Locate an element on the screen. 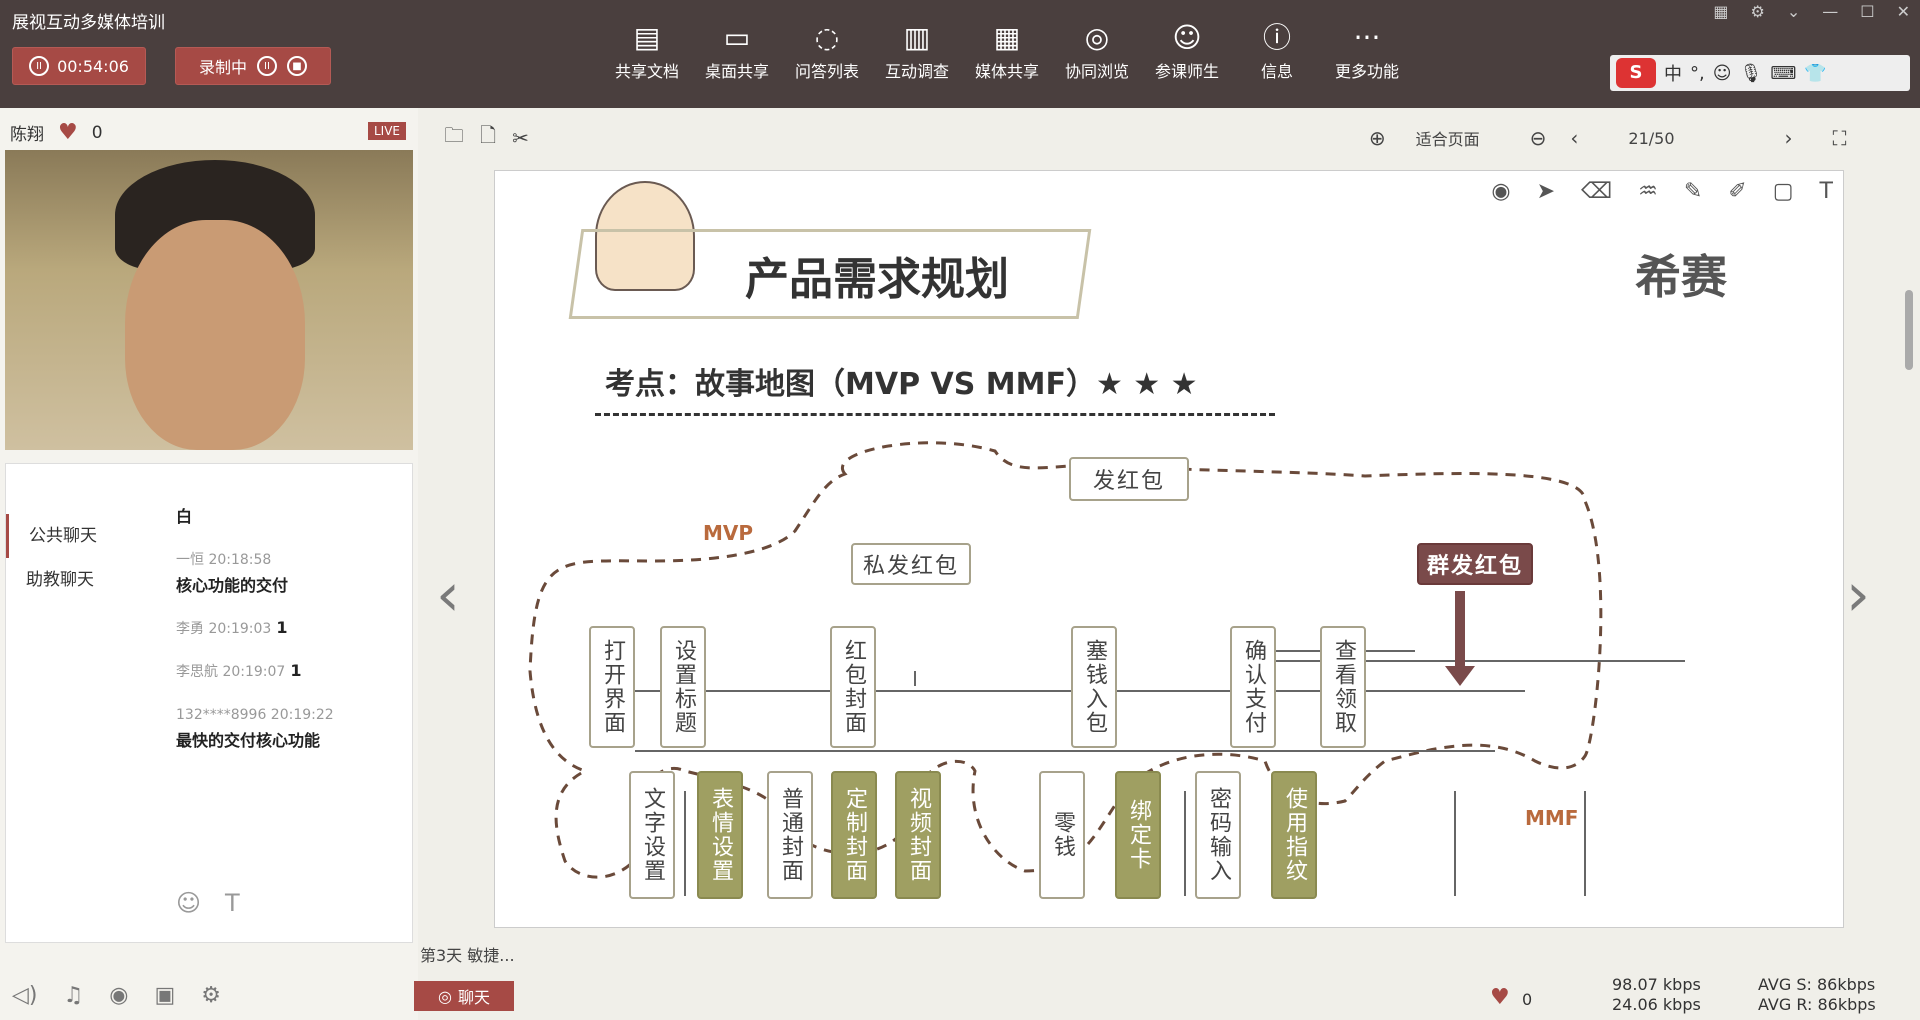  chat-message: 一恒 20:18:58 核心功能的交付 is located at coordinates (266, 572).